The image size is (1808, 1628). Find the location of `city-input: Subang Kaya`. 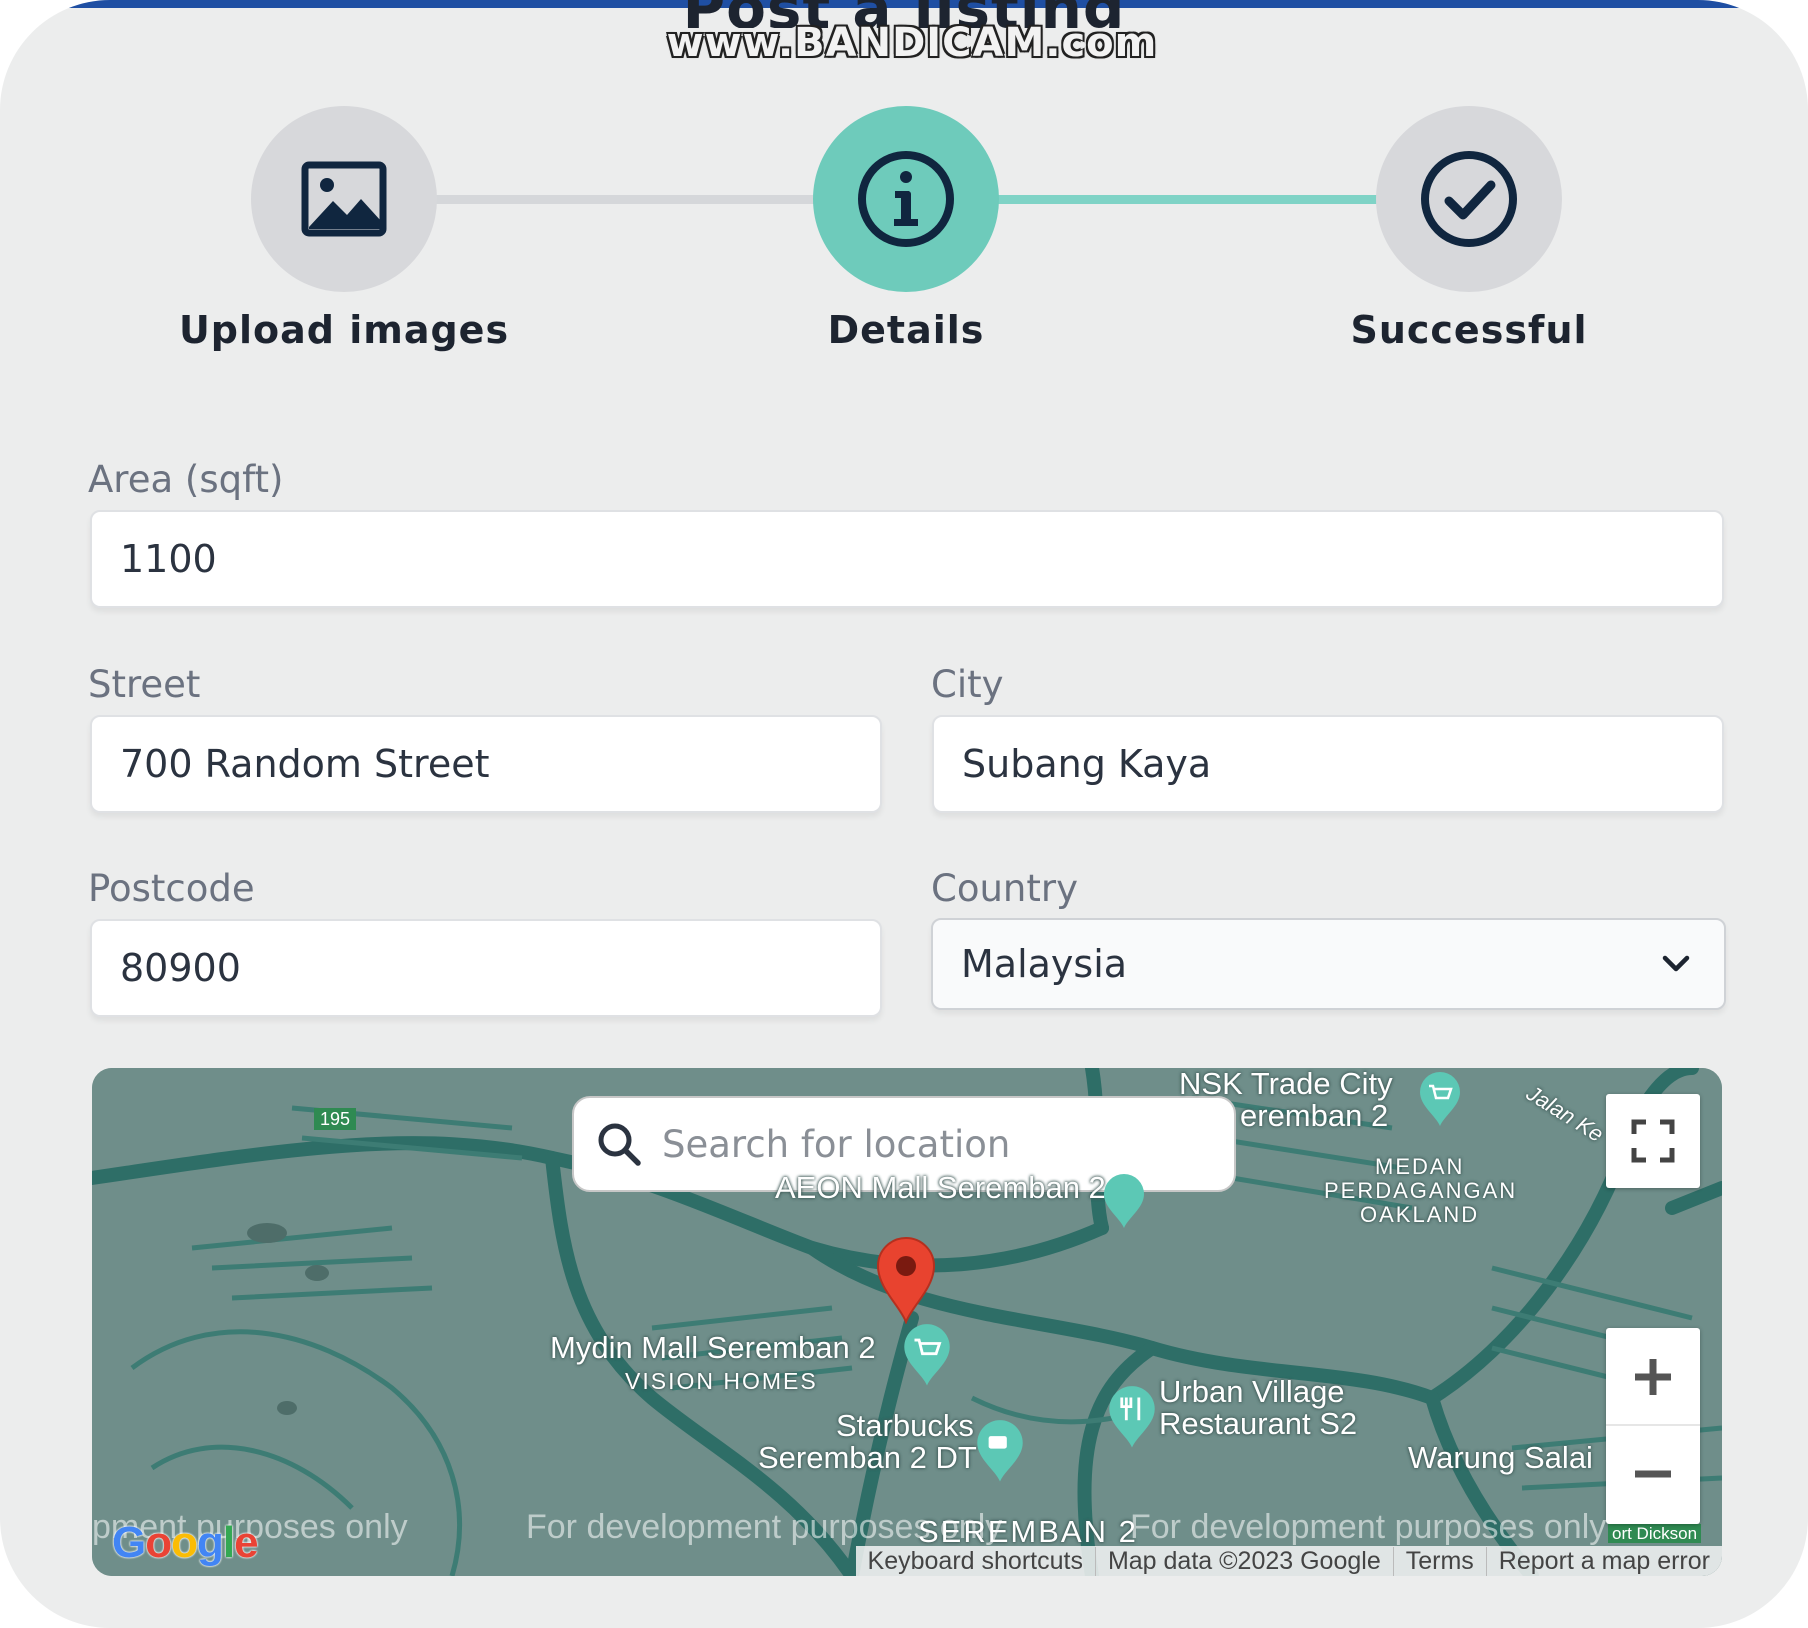

city-input: Subang Kaya is located at coordinates (1328, 764).